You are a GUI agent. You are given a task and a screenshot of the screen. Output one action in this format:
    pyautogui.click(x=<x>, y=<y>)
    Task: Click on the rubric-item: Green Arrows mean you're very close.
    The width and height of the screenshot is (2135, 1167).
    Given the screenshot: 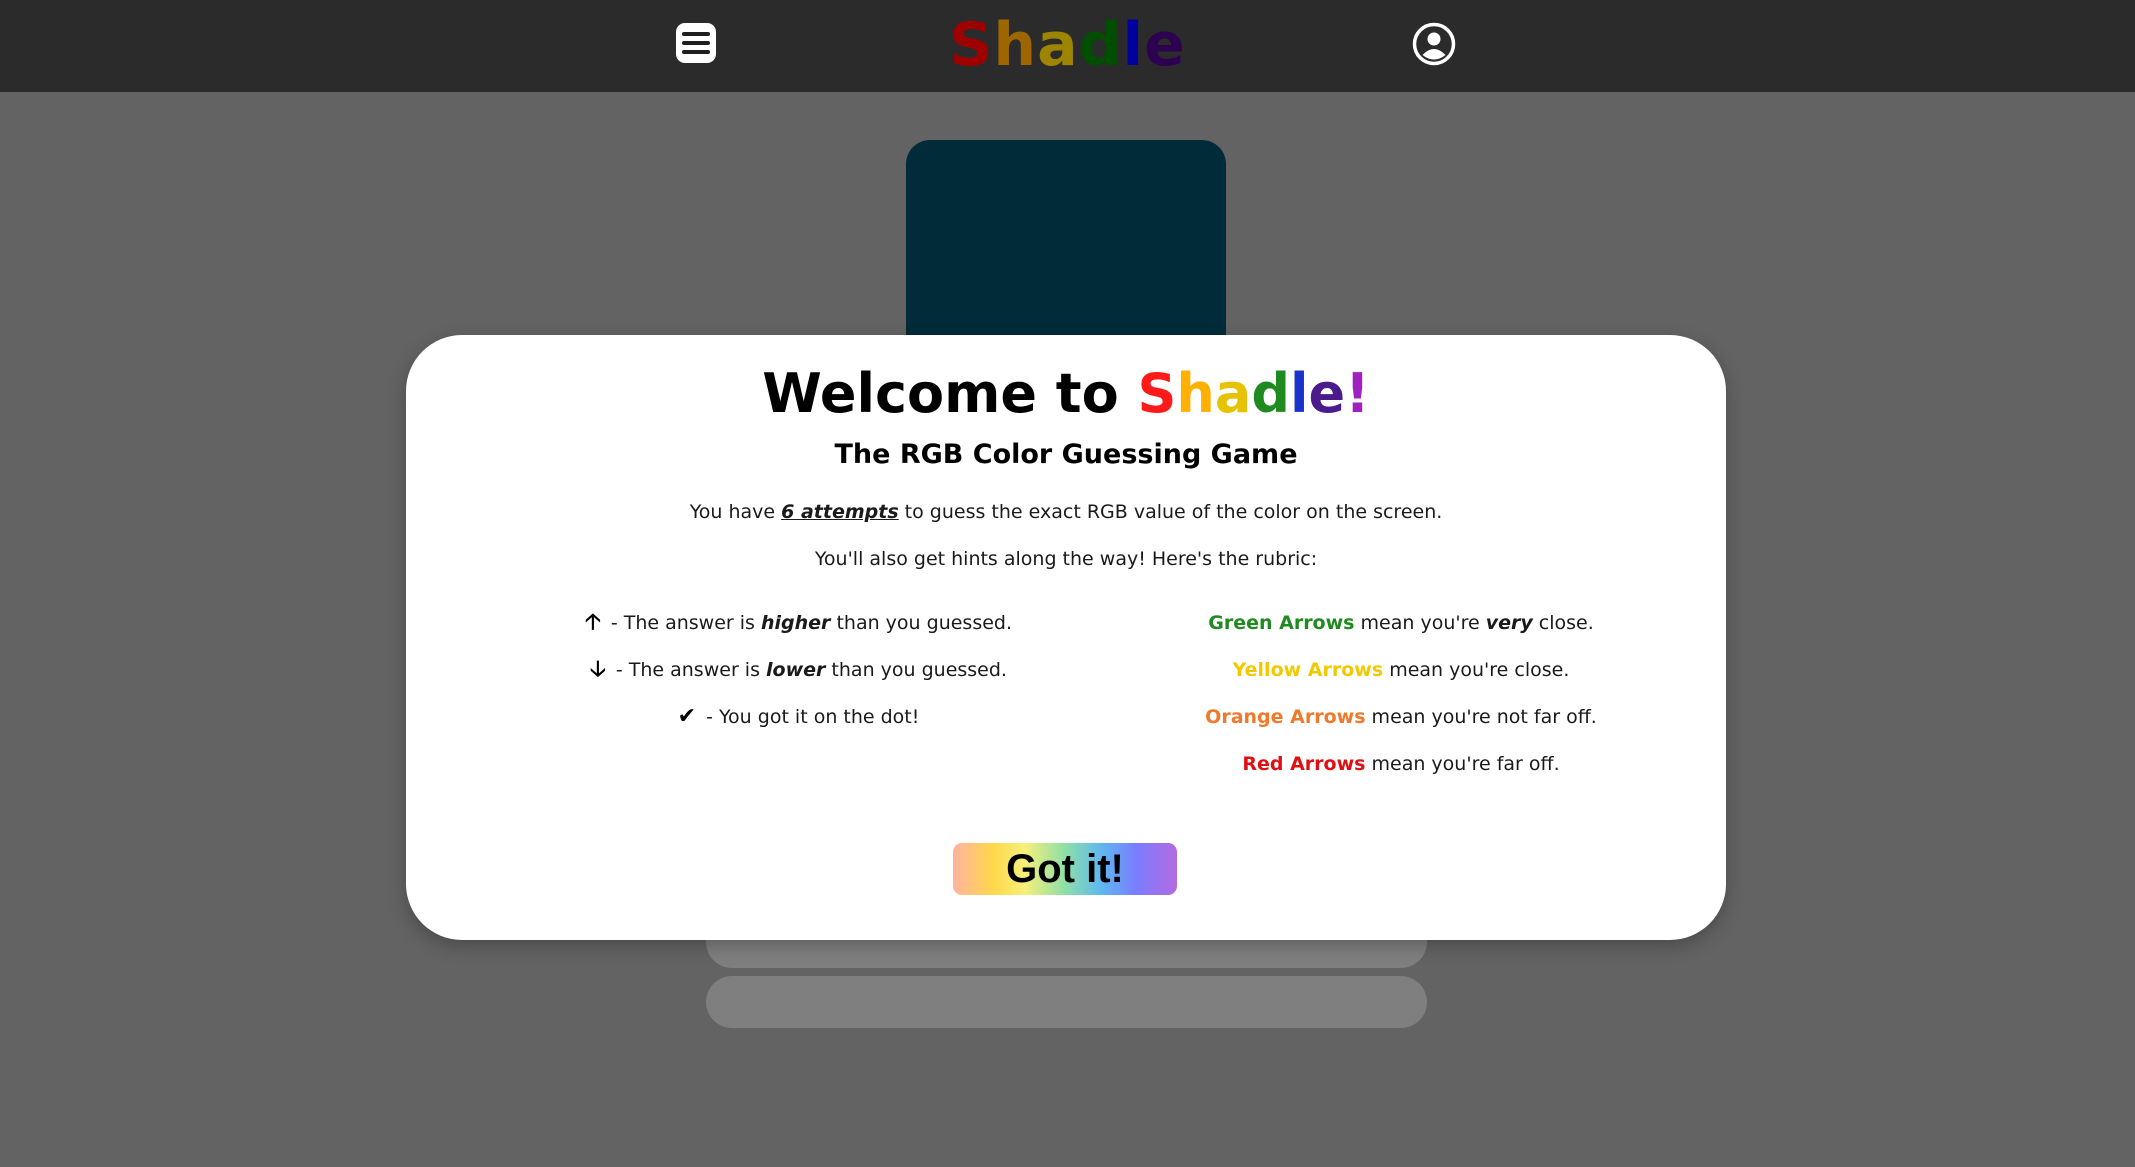 What is the action you would take?
    pyautogui.click(x=1401, y=633)
    